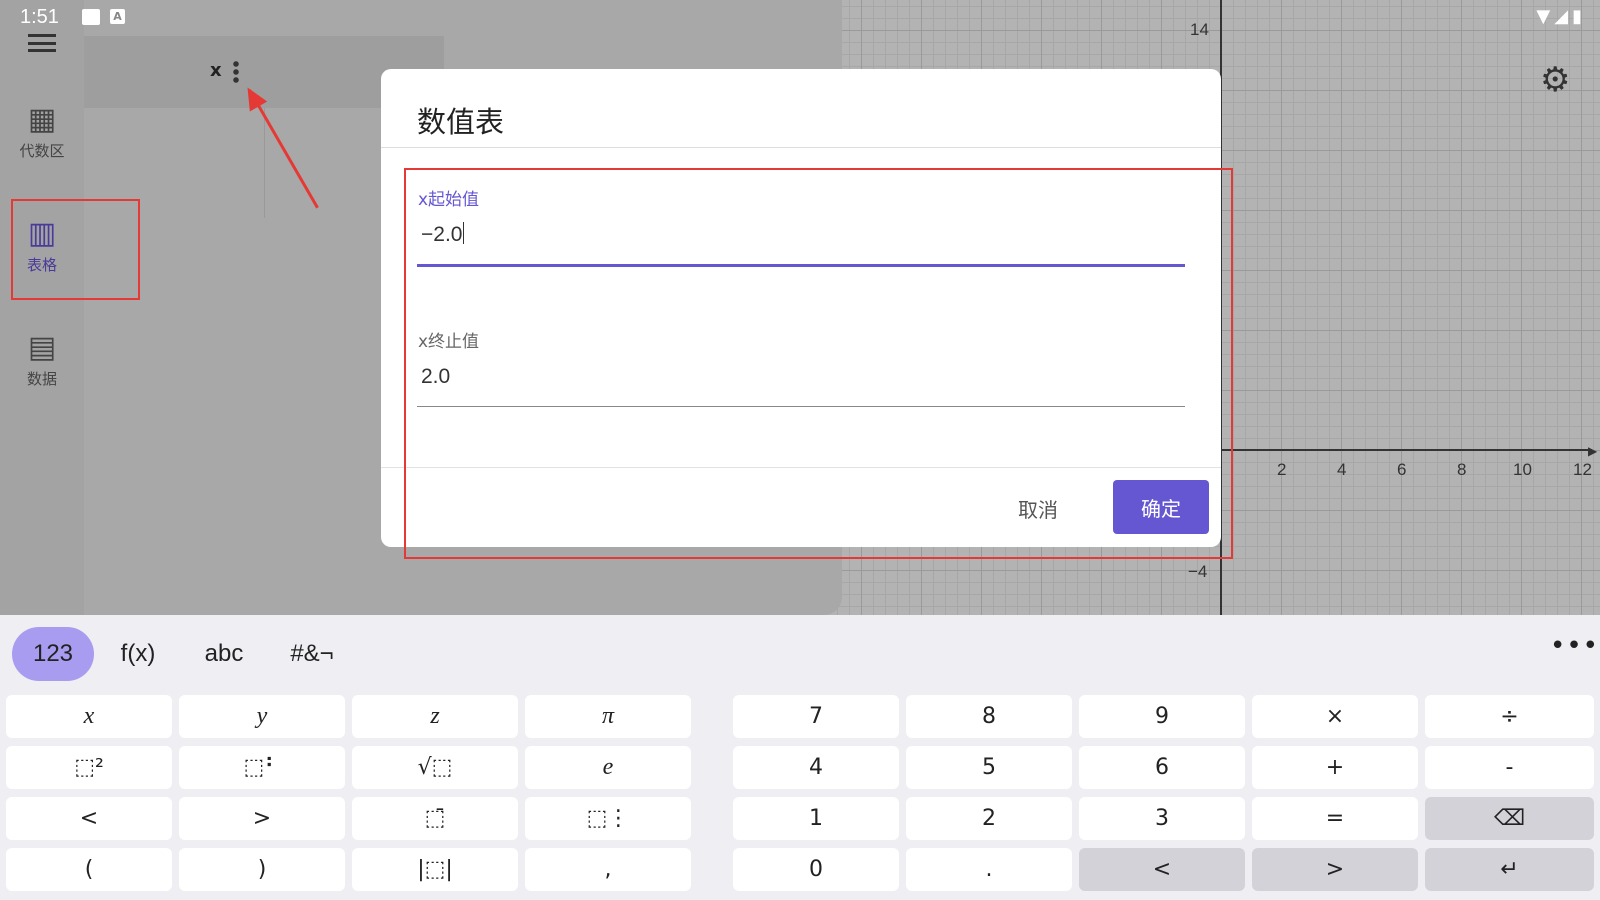 This screenshot has height=900, width=1600. I want to click on key-5: 5, so click(989, 767).